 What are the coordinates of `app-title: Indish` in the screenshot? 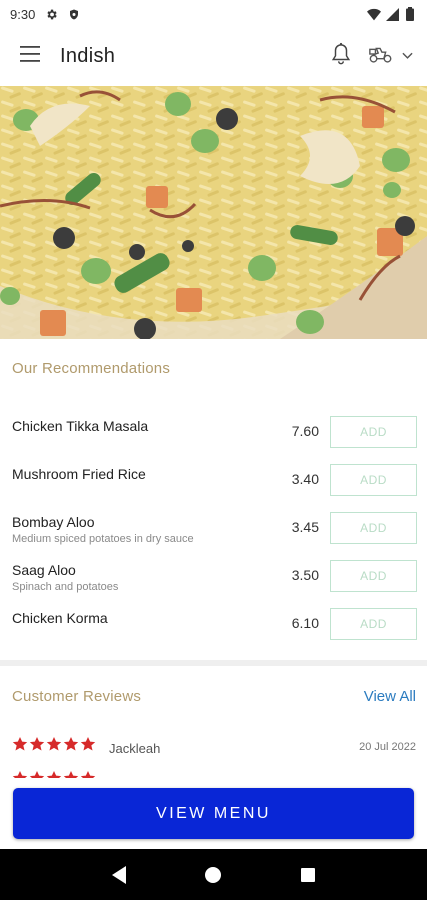 It's located at (88, 55).